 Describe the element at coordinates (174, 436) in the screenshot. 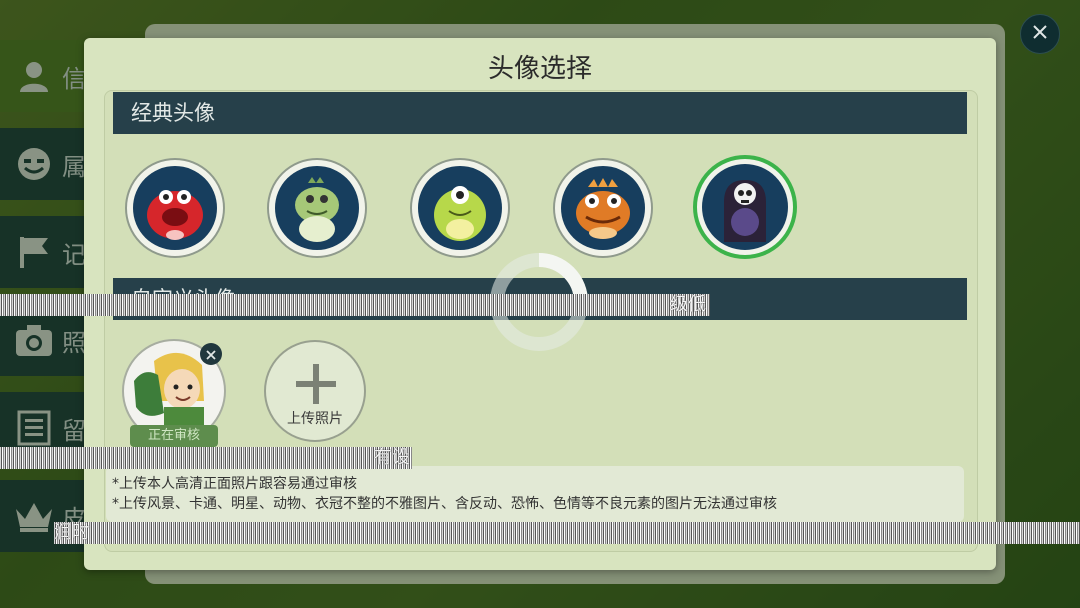

I see `review-status-badge: 正在审核` at that location.